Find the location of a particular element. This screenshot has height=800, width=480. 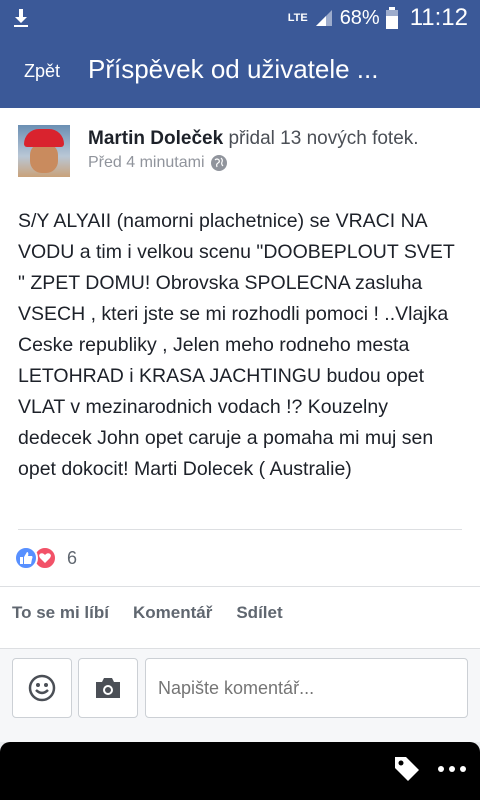

signal-icon is located at coordinates (323, 18).